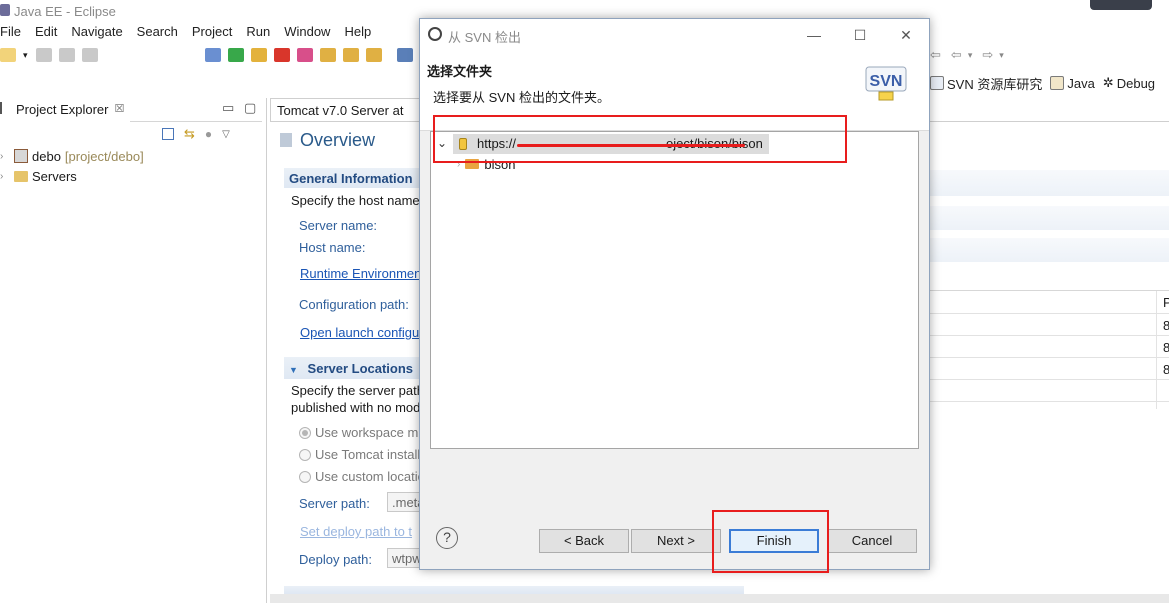  Describe the element at coordinates (359, 454) in the screenshot. I see `radio-use-tomcat: Use Tomcat install` at that location.